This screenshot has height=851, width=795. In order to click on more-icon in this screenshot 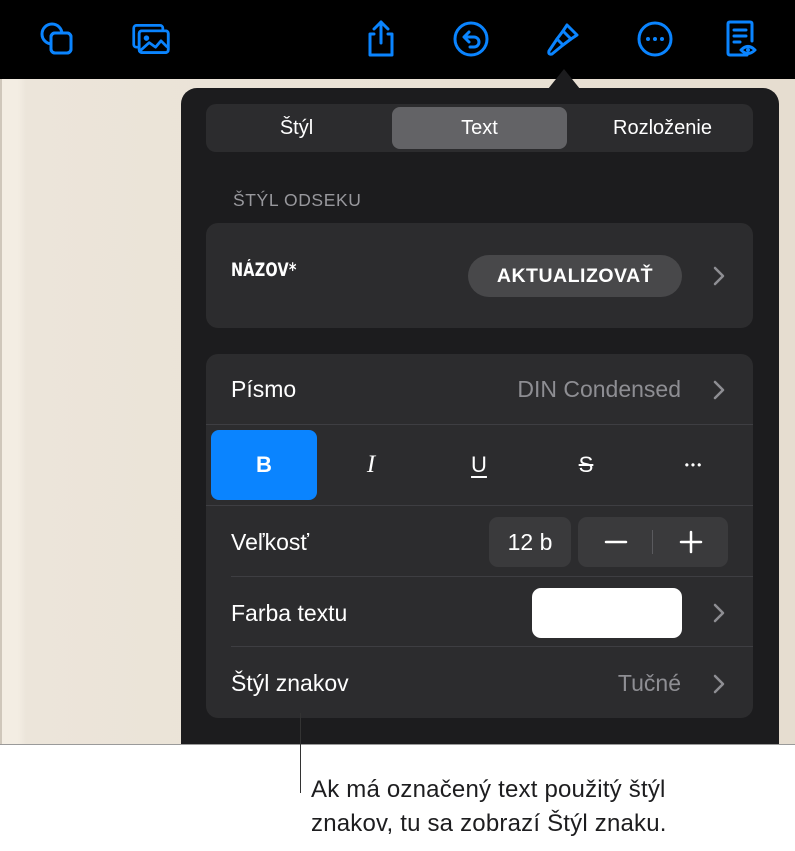, I will do `click(655, 39)`.